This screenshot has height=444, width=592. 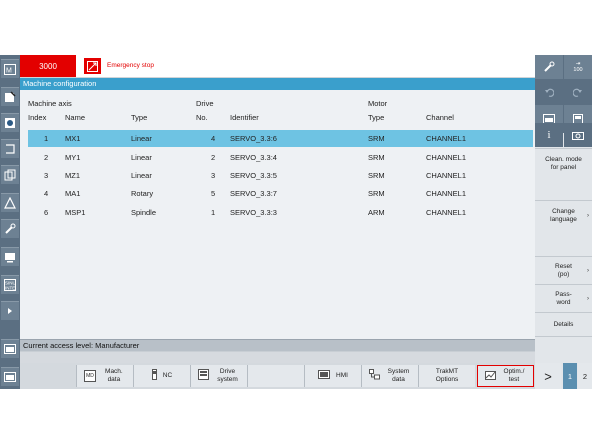 I want to click on password-label: Pass-word, so click(x=563, y=298).